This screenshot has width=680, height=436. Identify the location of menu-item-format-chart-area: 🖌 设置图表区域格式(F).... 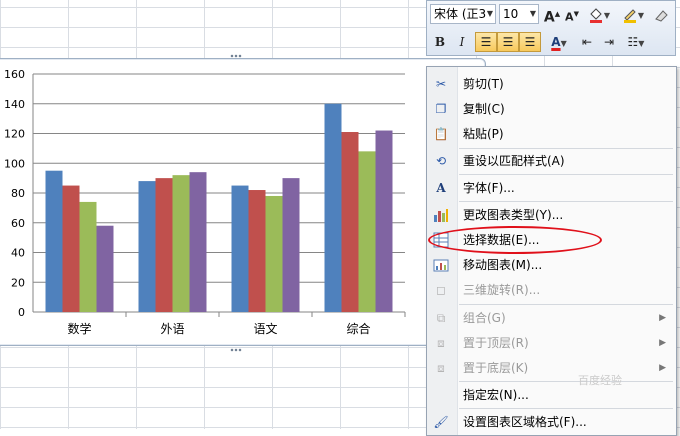
(551, 422).